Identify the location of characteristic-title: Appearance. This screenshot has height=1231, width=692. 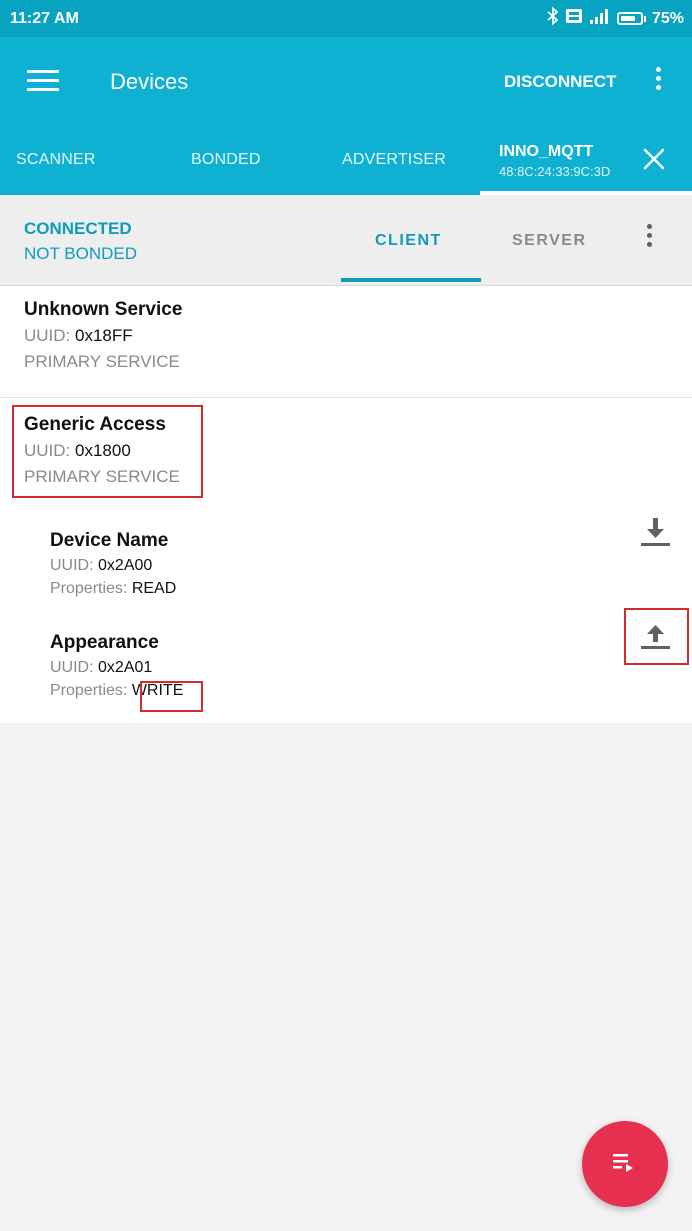
(104, 642).